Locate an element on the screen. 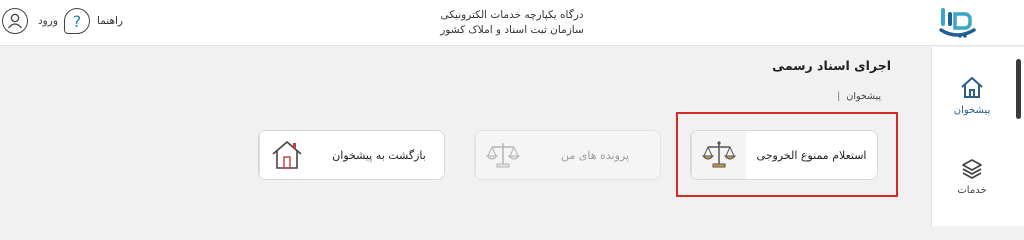  house-icon is located at coordinates (287, 155).